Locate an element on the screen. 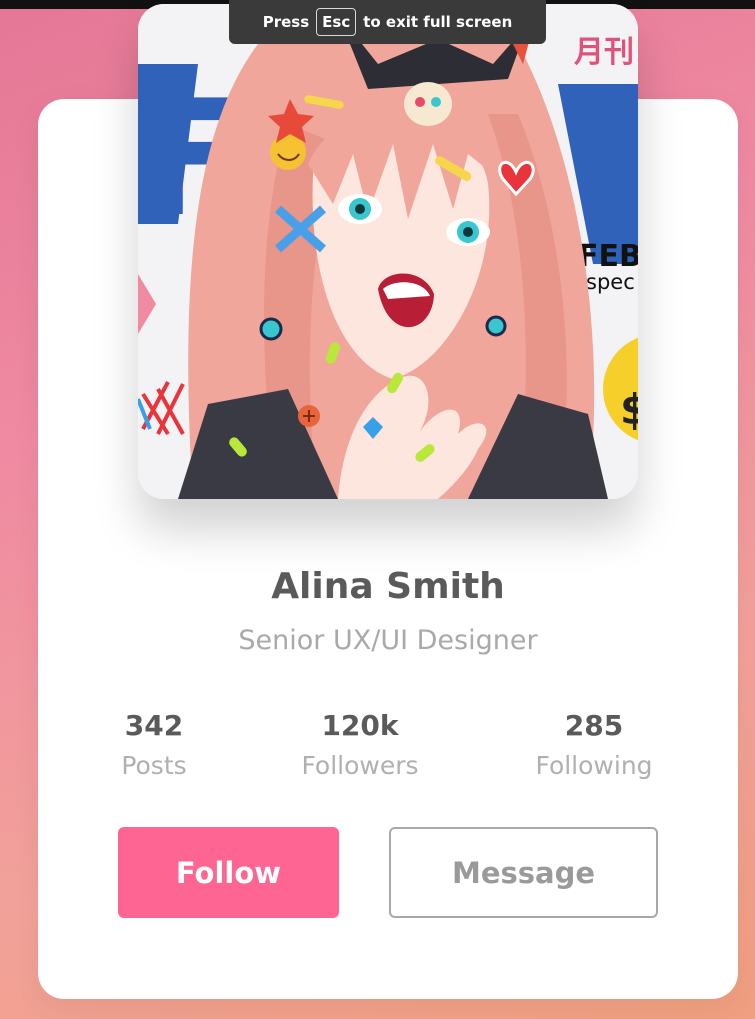  cover-sub-text: spec is located at coordinates (610, 282).